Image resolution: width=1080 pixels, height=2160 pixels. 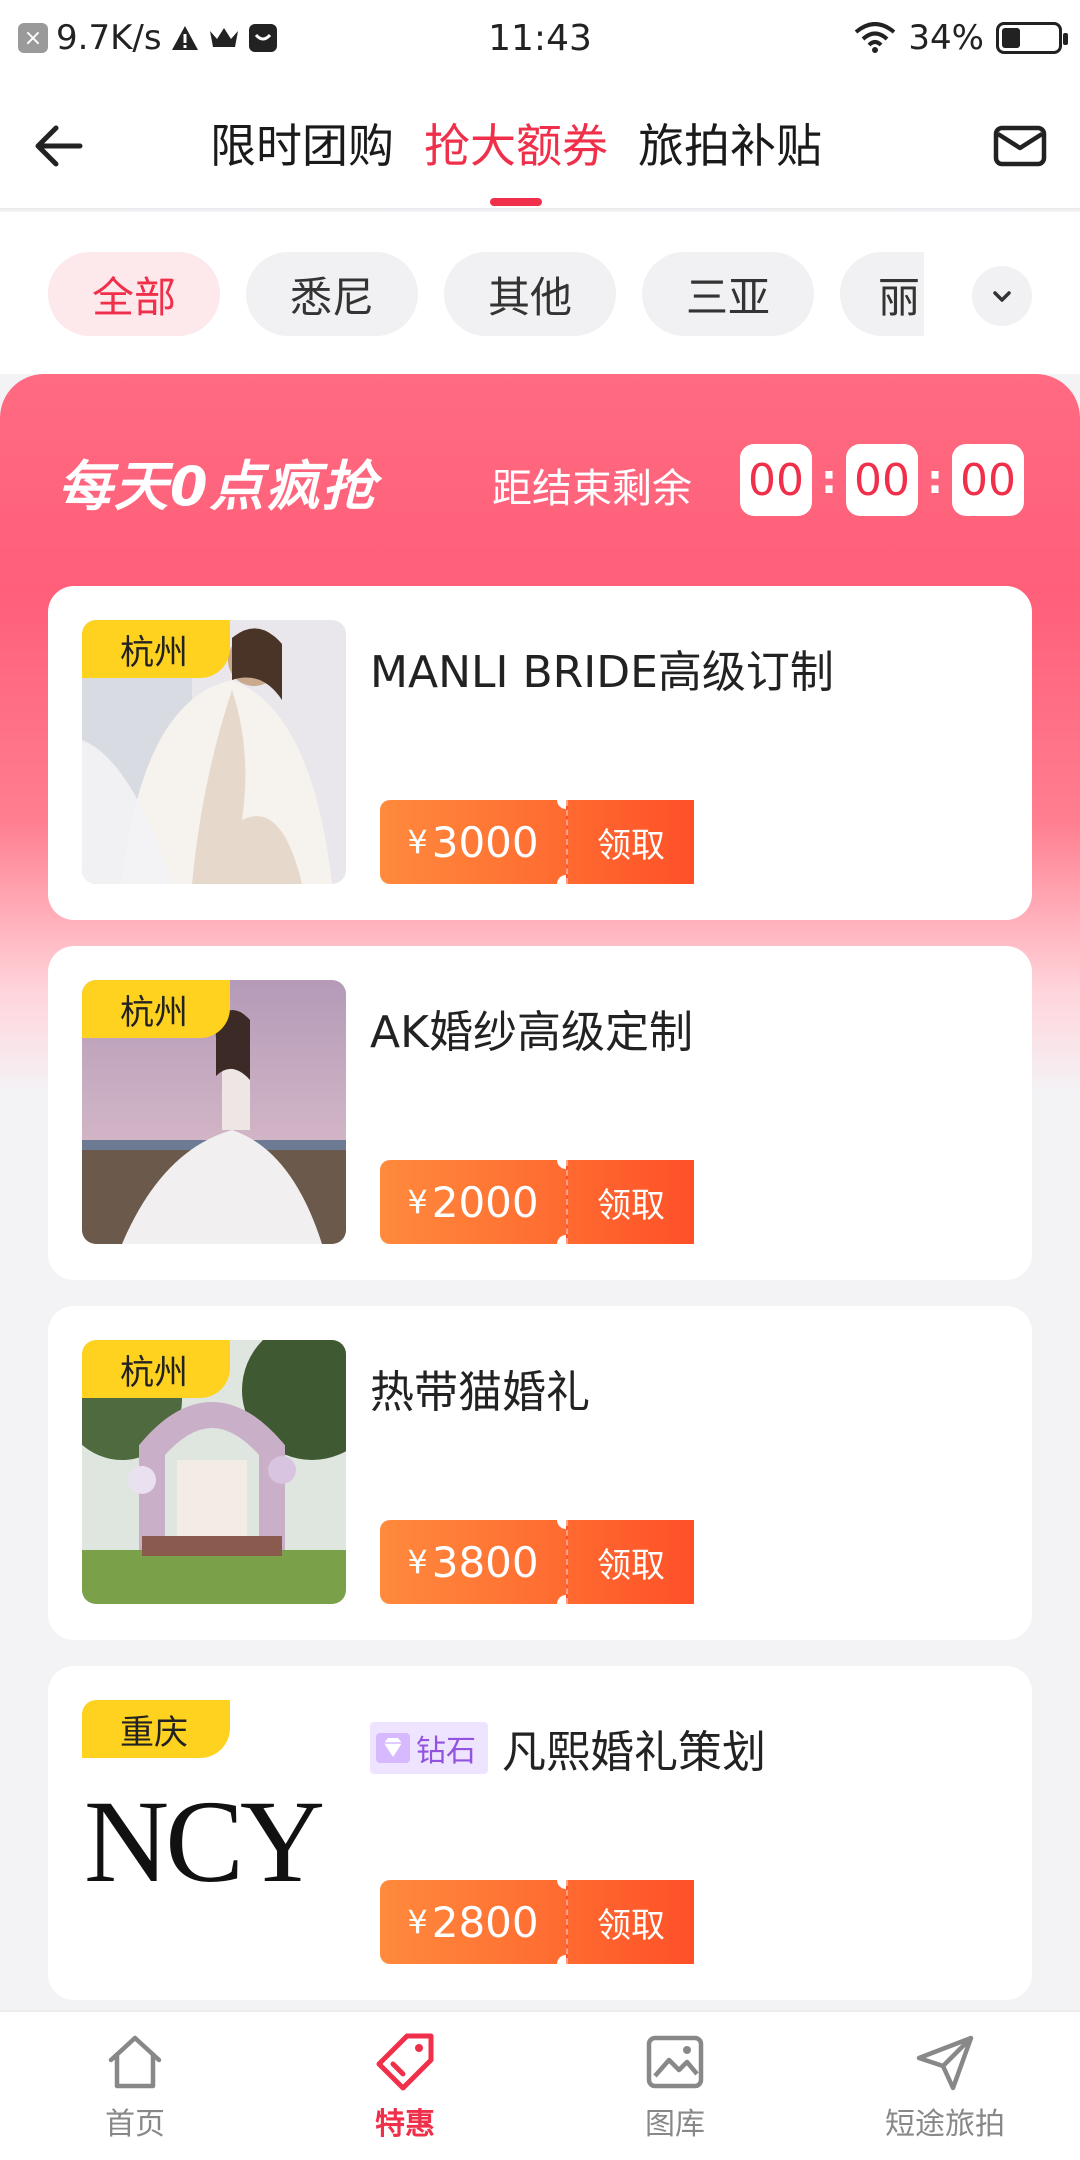 What do you see at coordinates (134, 294) in the screenshot?
I see `filter-chip-all: 全部` at bounding box center [134, 294].